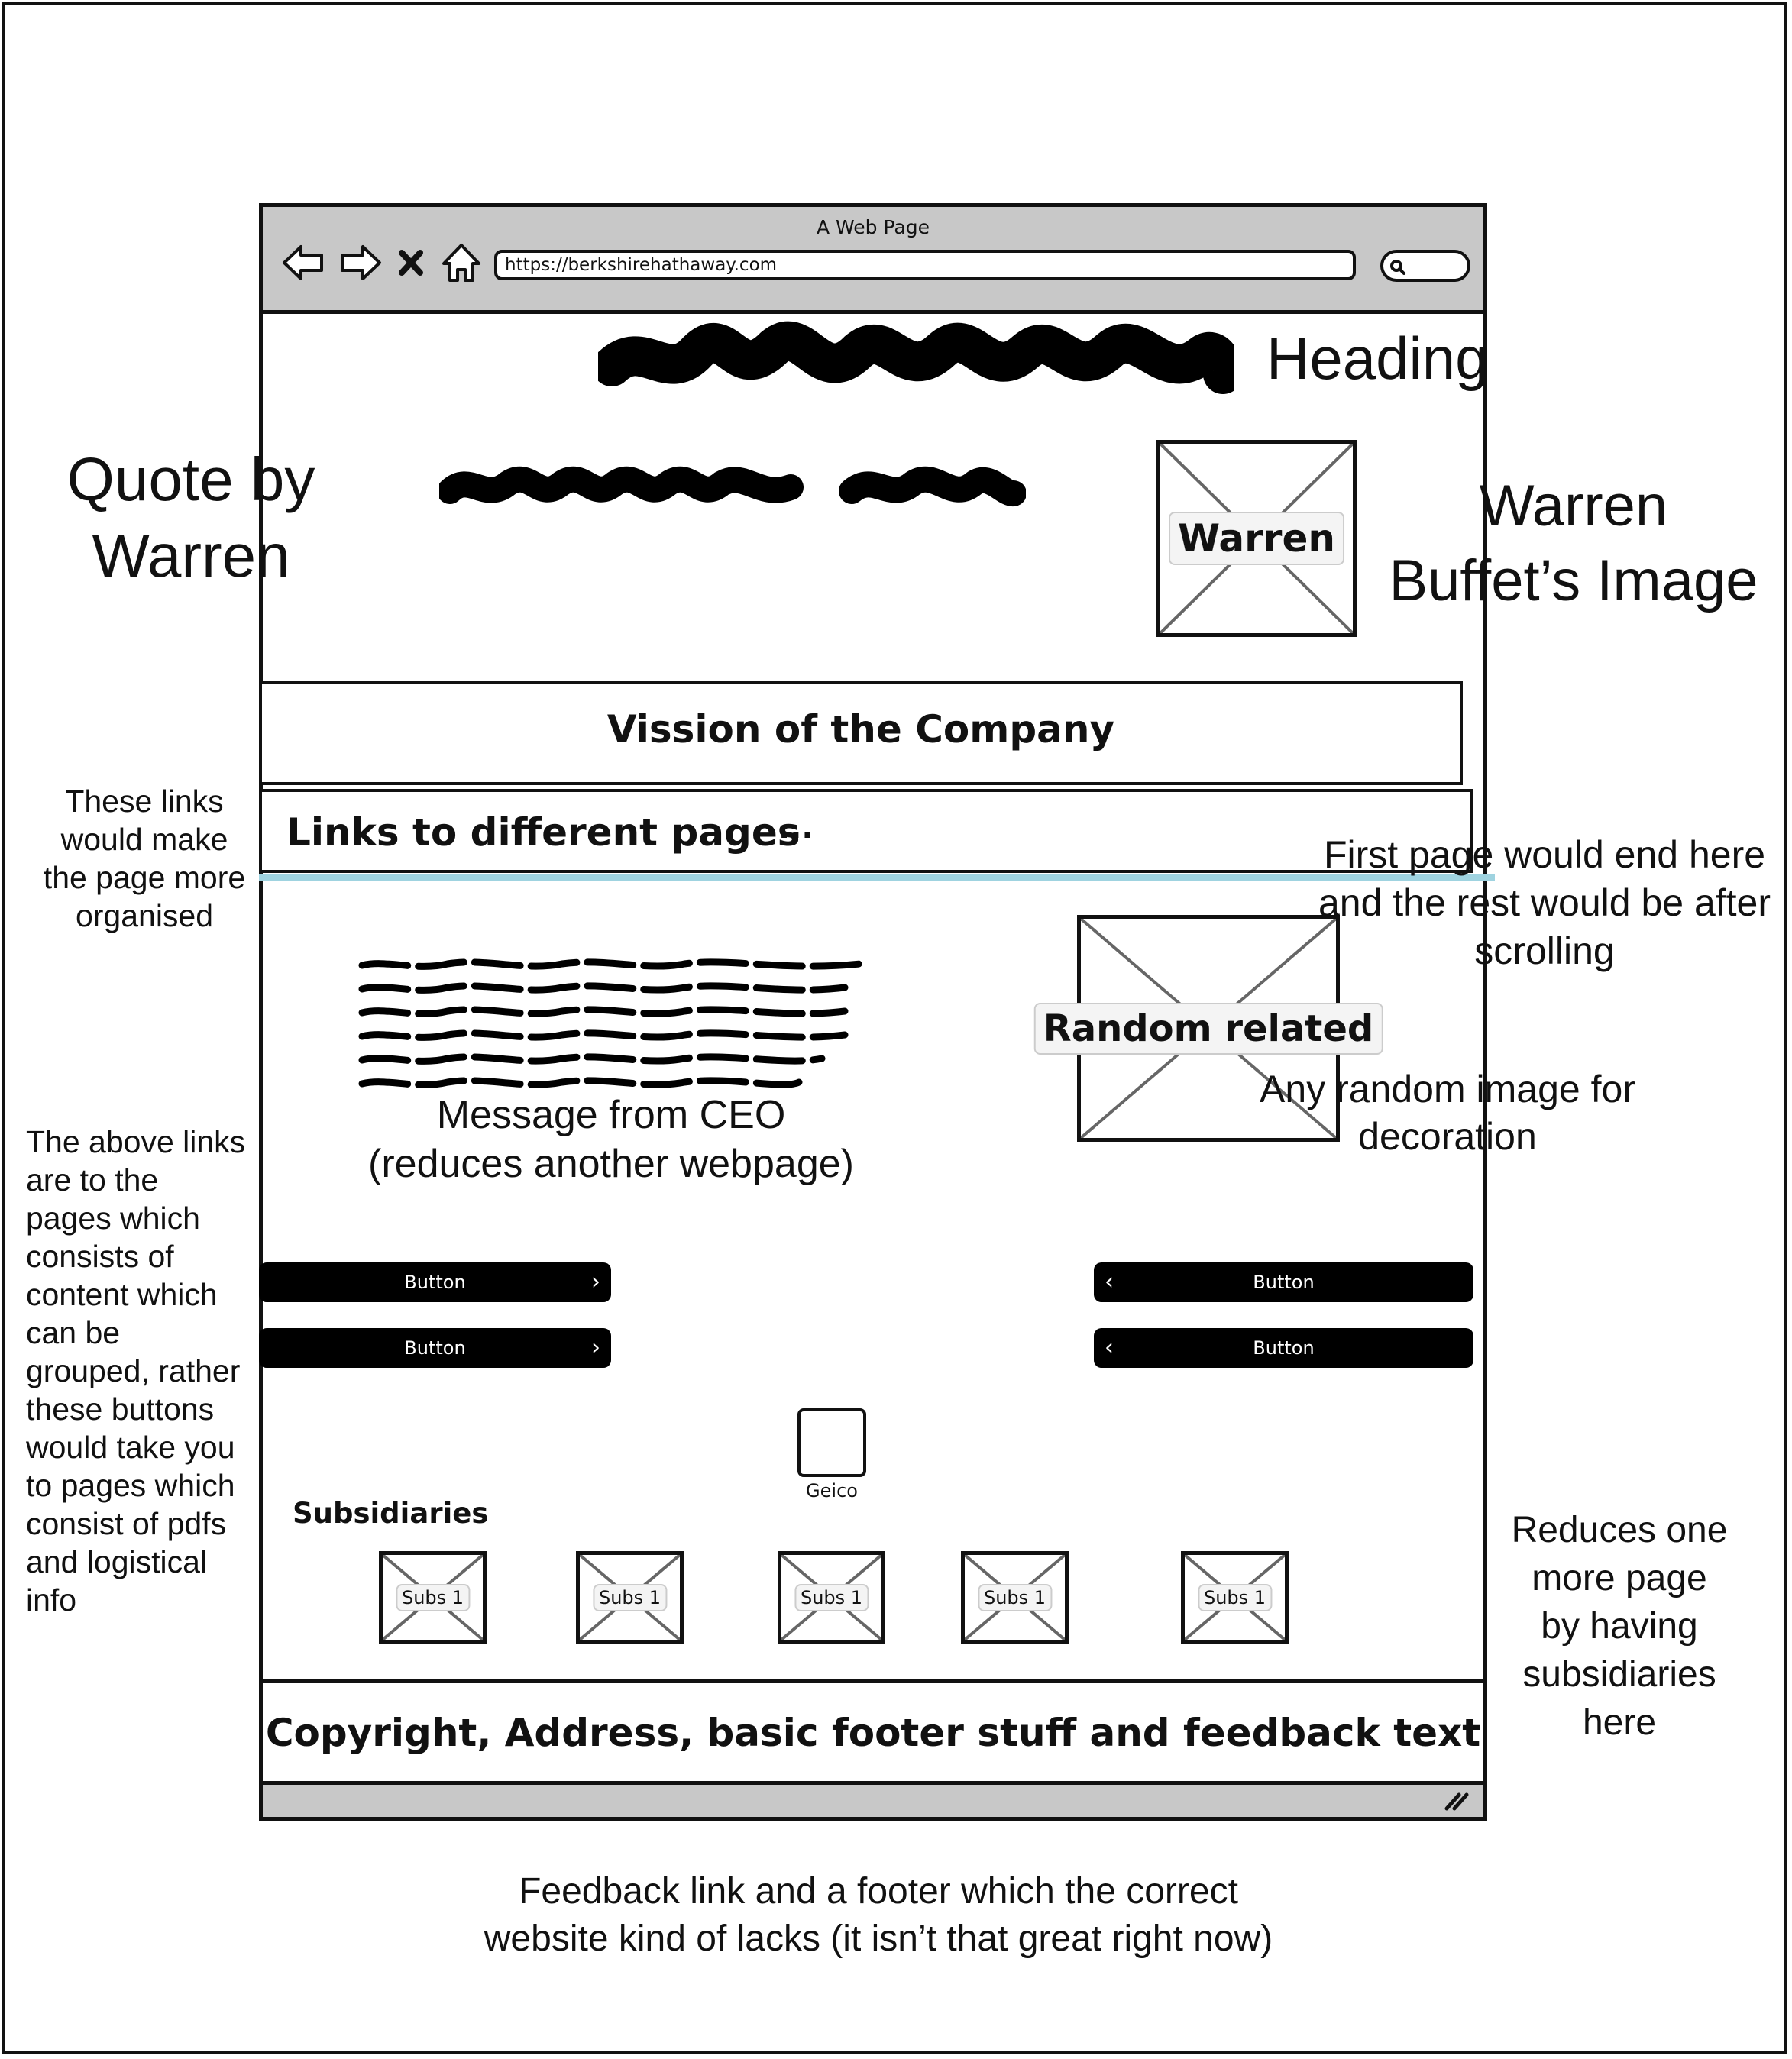  What do you see at coordinates (190, 479) in the screenshot?
I see `annotation-quote-line-1: Quote by` at bounding box center [190, 479].